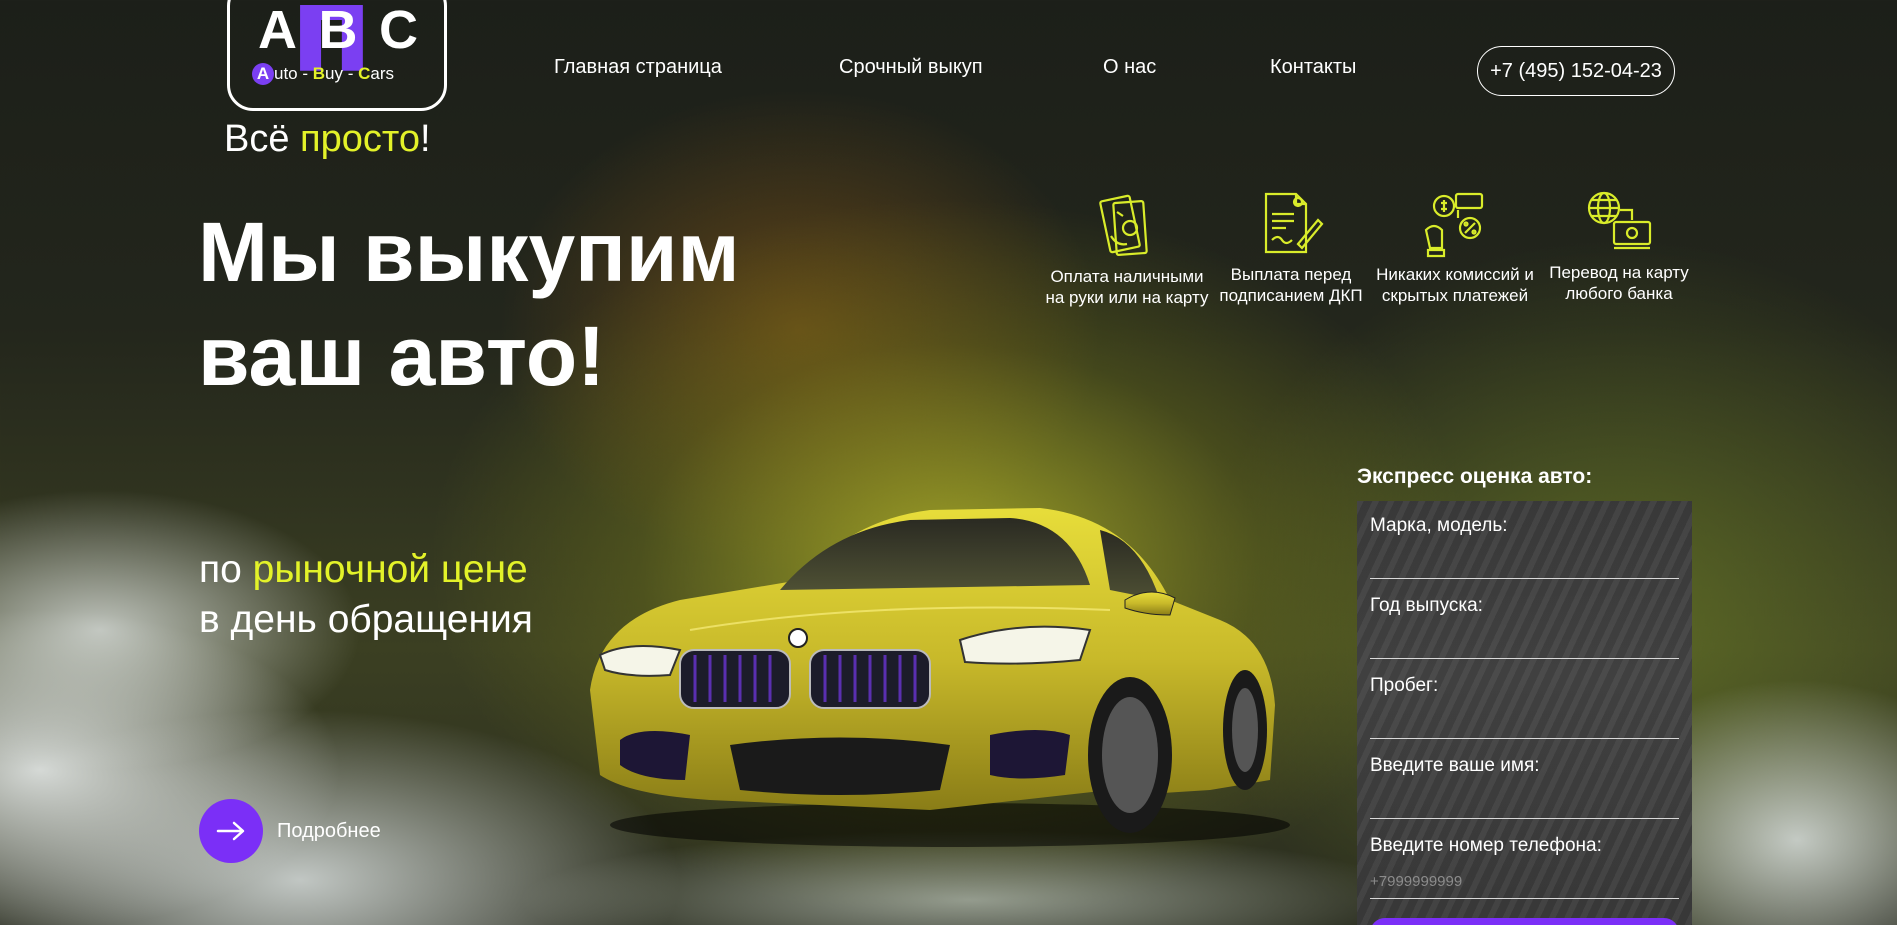  What do you see at coordinates (1455, 765) in the screenshot?
I see `name-label: Введите ваше имя:` at bounding box center [1455, 765].